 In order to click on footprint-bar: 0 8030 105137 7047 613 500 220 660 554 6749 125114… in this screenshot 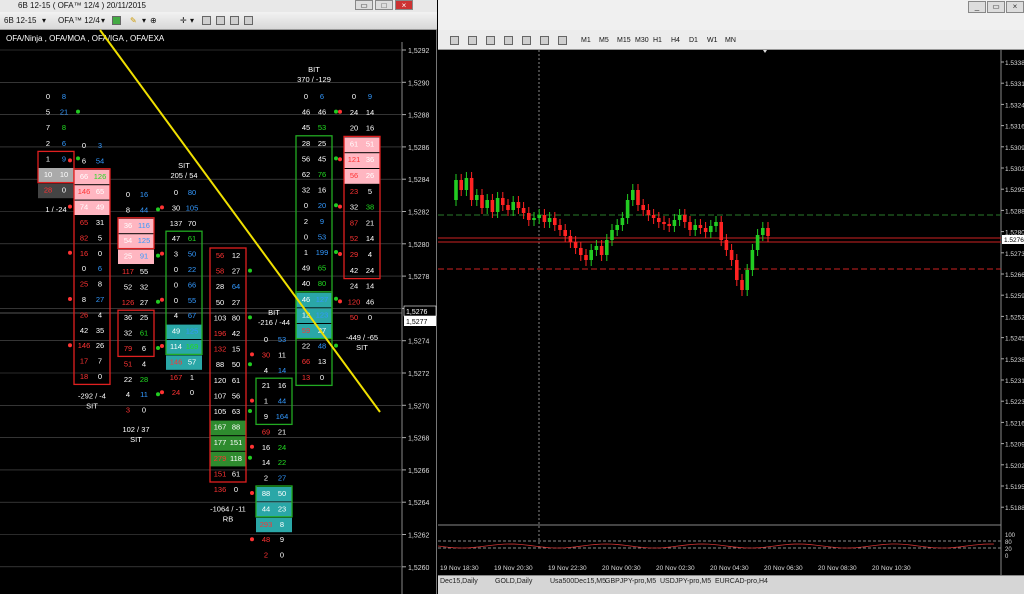, I will do `click(181, 279)`.